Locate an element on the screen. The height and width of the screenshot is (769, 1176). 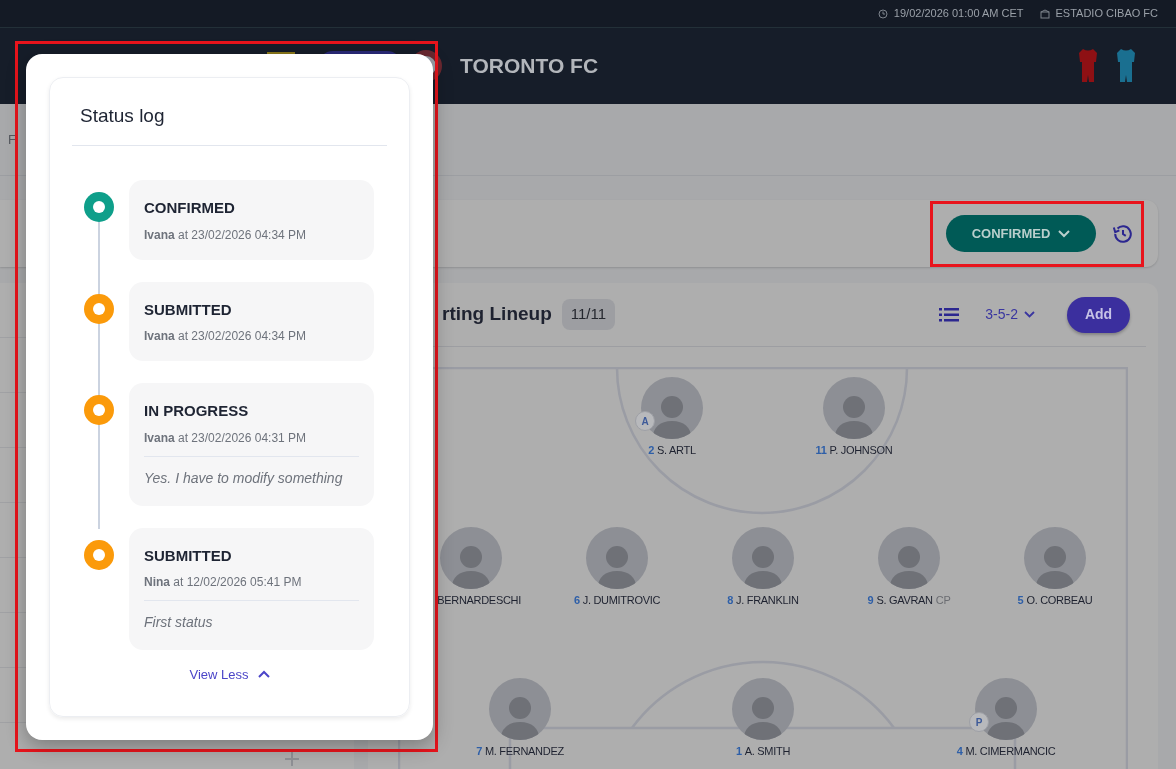
player-number: 1 is located at coordinates (738, 751).